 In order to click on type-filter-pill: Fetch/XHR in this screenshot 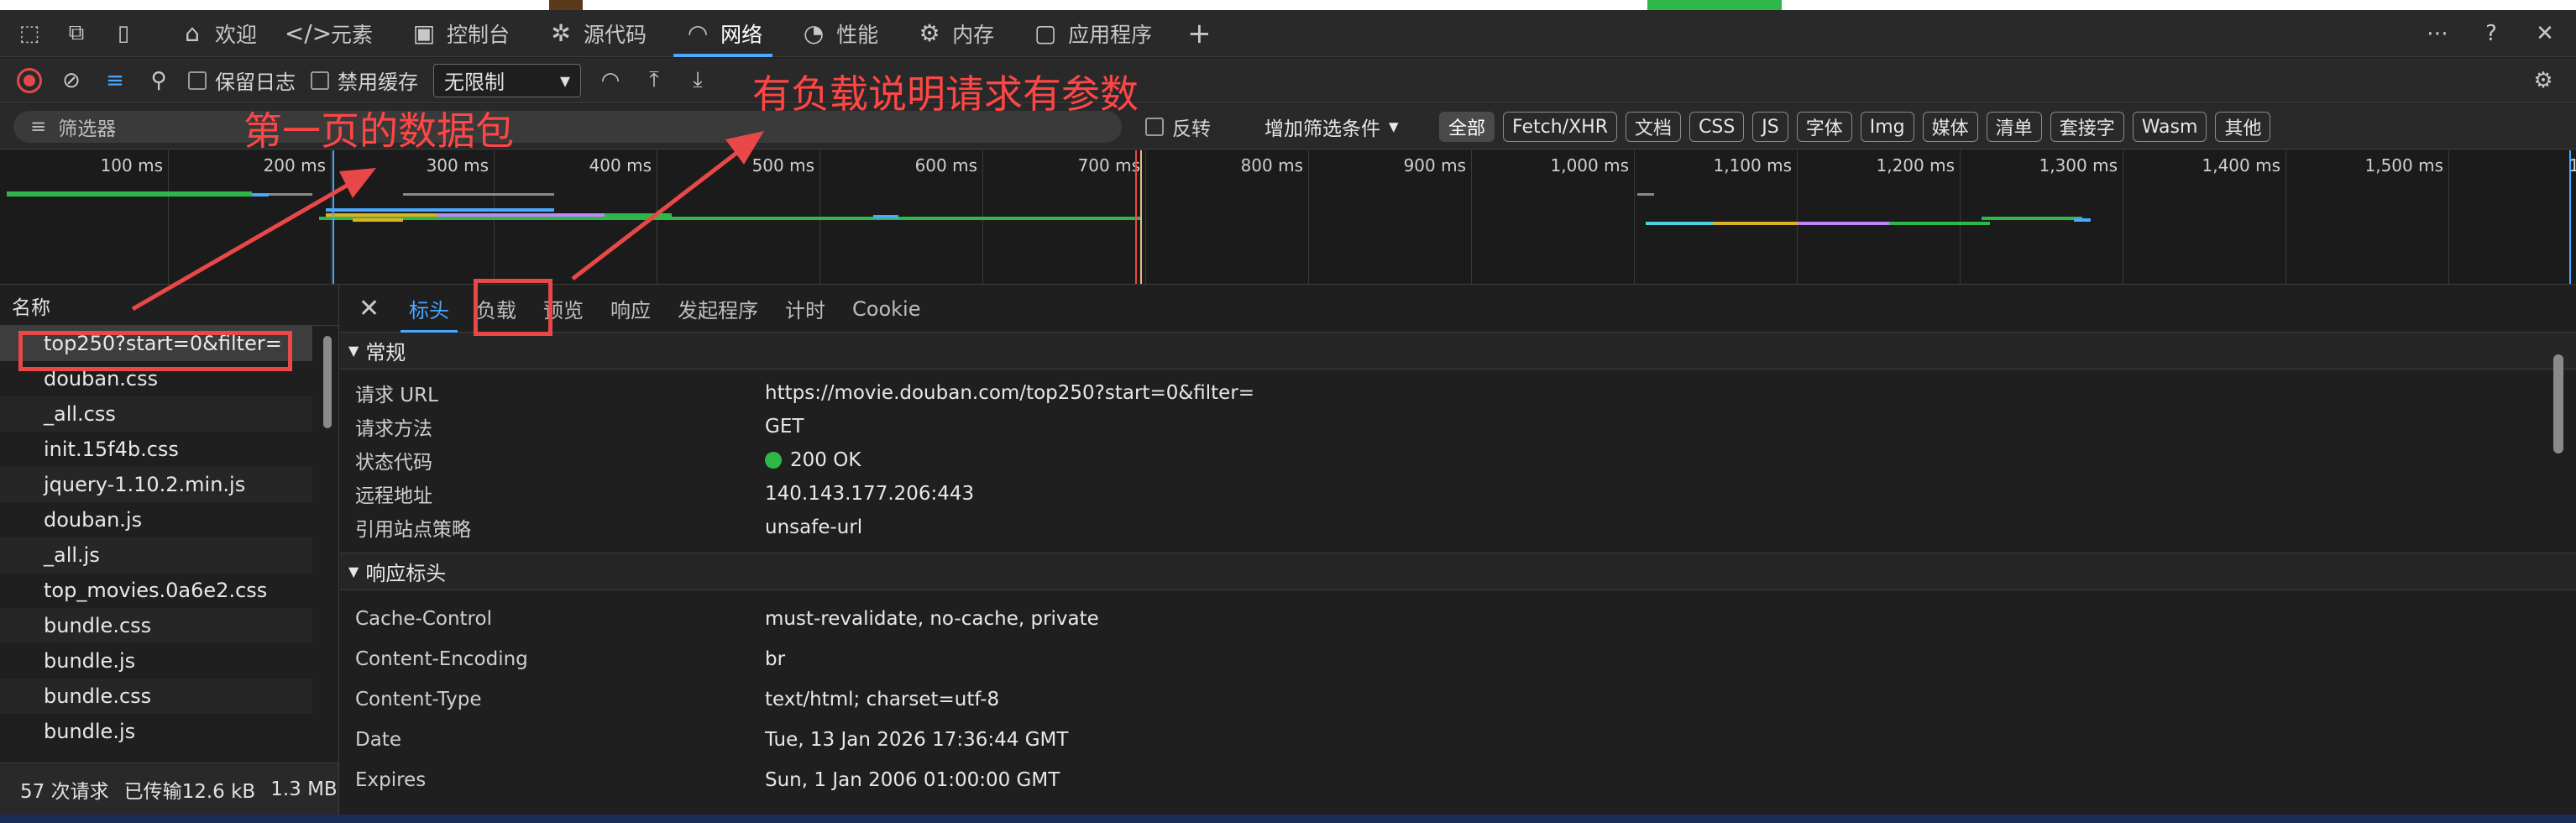, I will do `click(1560, 127)`.